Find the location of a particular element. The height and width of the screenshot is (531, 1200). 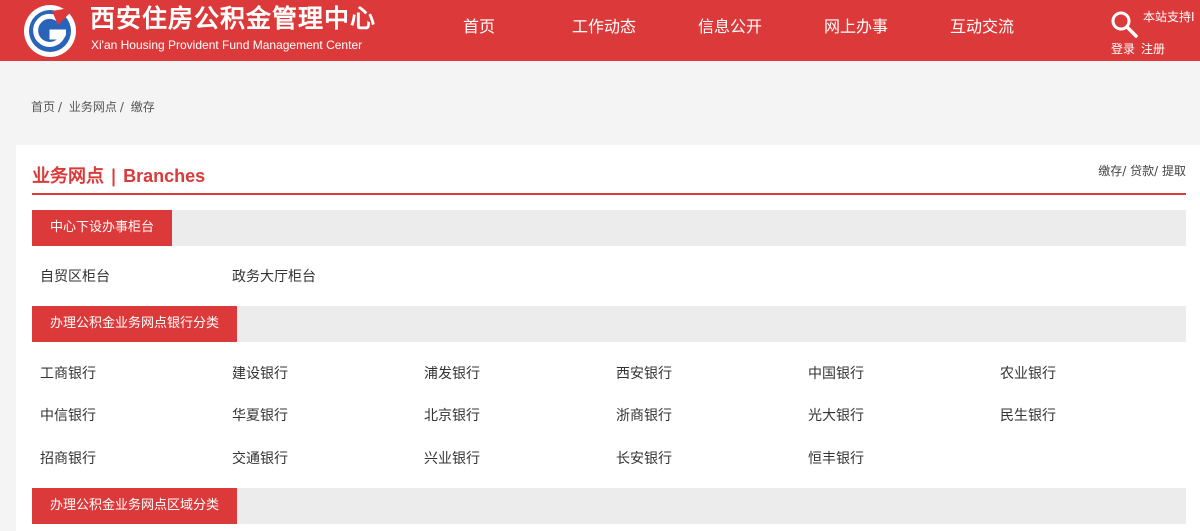

breadcrumb-branches: 业务网点 is located at coordinates (93, 107).